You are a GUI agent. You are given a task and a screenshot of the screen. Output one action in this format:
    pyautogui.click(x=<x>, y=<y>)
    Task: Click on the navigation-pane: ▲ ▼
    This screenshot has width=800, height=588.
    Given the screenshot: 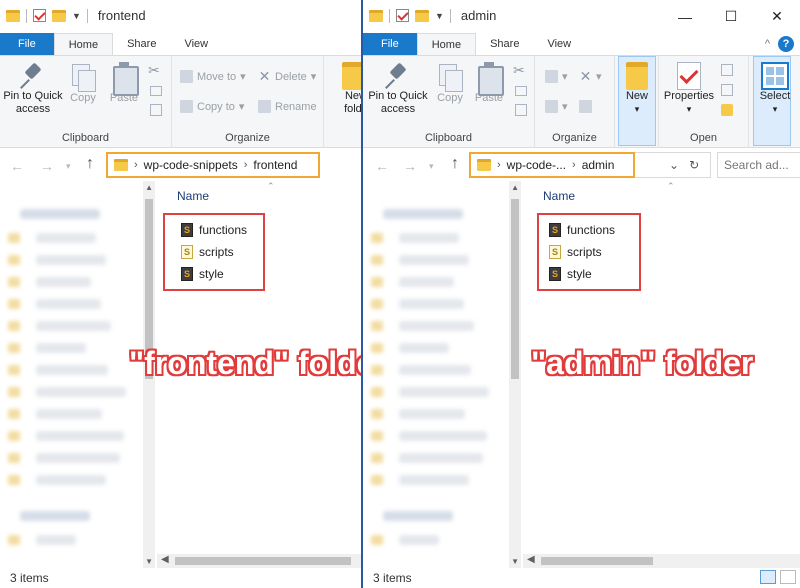 What is the action you would take?
    pyautogui.click(x=442, y=374)
    